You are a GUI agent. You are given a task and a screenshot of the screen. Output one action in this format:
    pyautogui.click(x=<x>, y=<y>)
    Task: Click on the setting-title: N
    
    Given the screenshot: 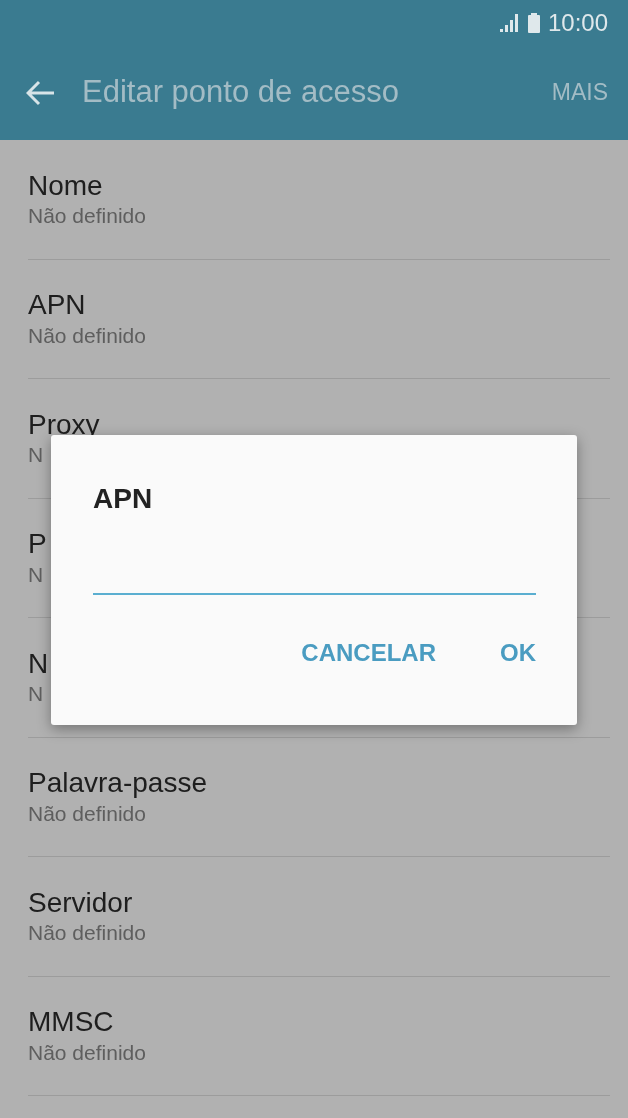 What is the action you would take?
    pyautogui.click(x=38, y=663)
    